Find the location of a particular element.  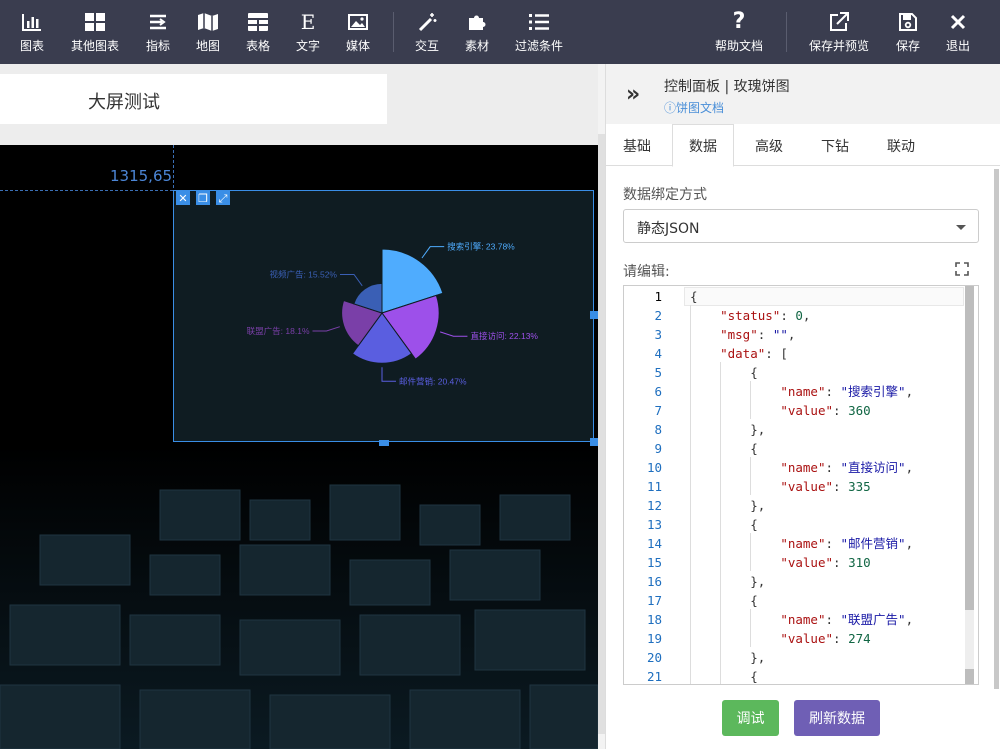

toolbar-label: 文字 is located at coordinates (307, 45).